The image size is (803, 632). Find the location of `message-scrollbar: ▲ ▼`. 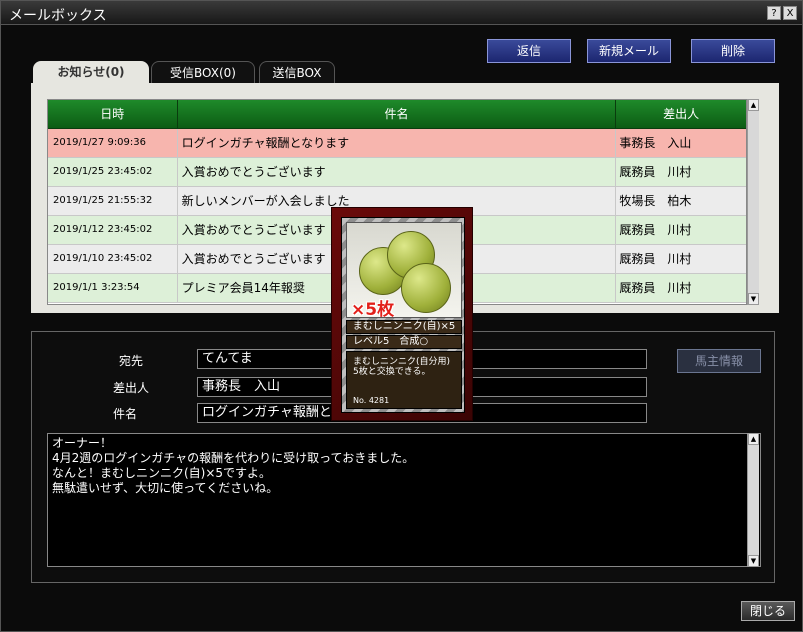

message-scrollbar: ▲ ▼ is located at coordinates (753, 500).